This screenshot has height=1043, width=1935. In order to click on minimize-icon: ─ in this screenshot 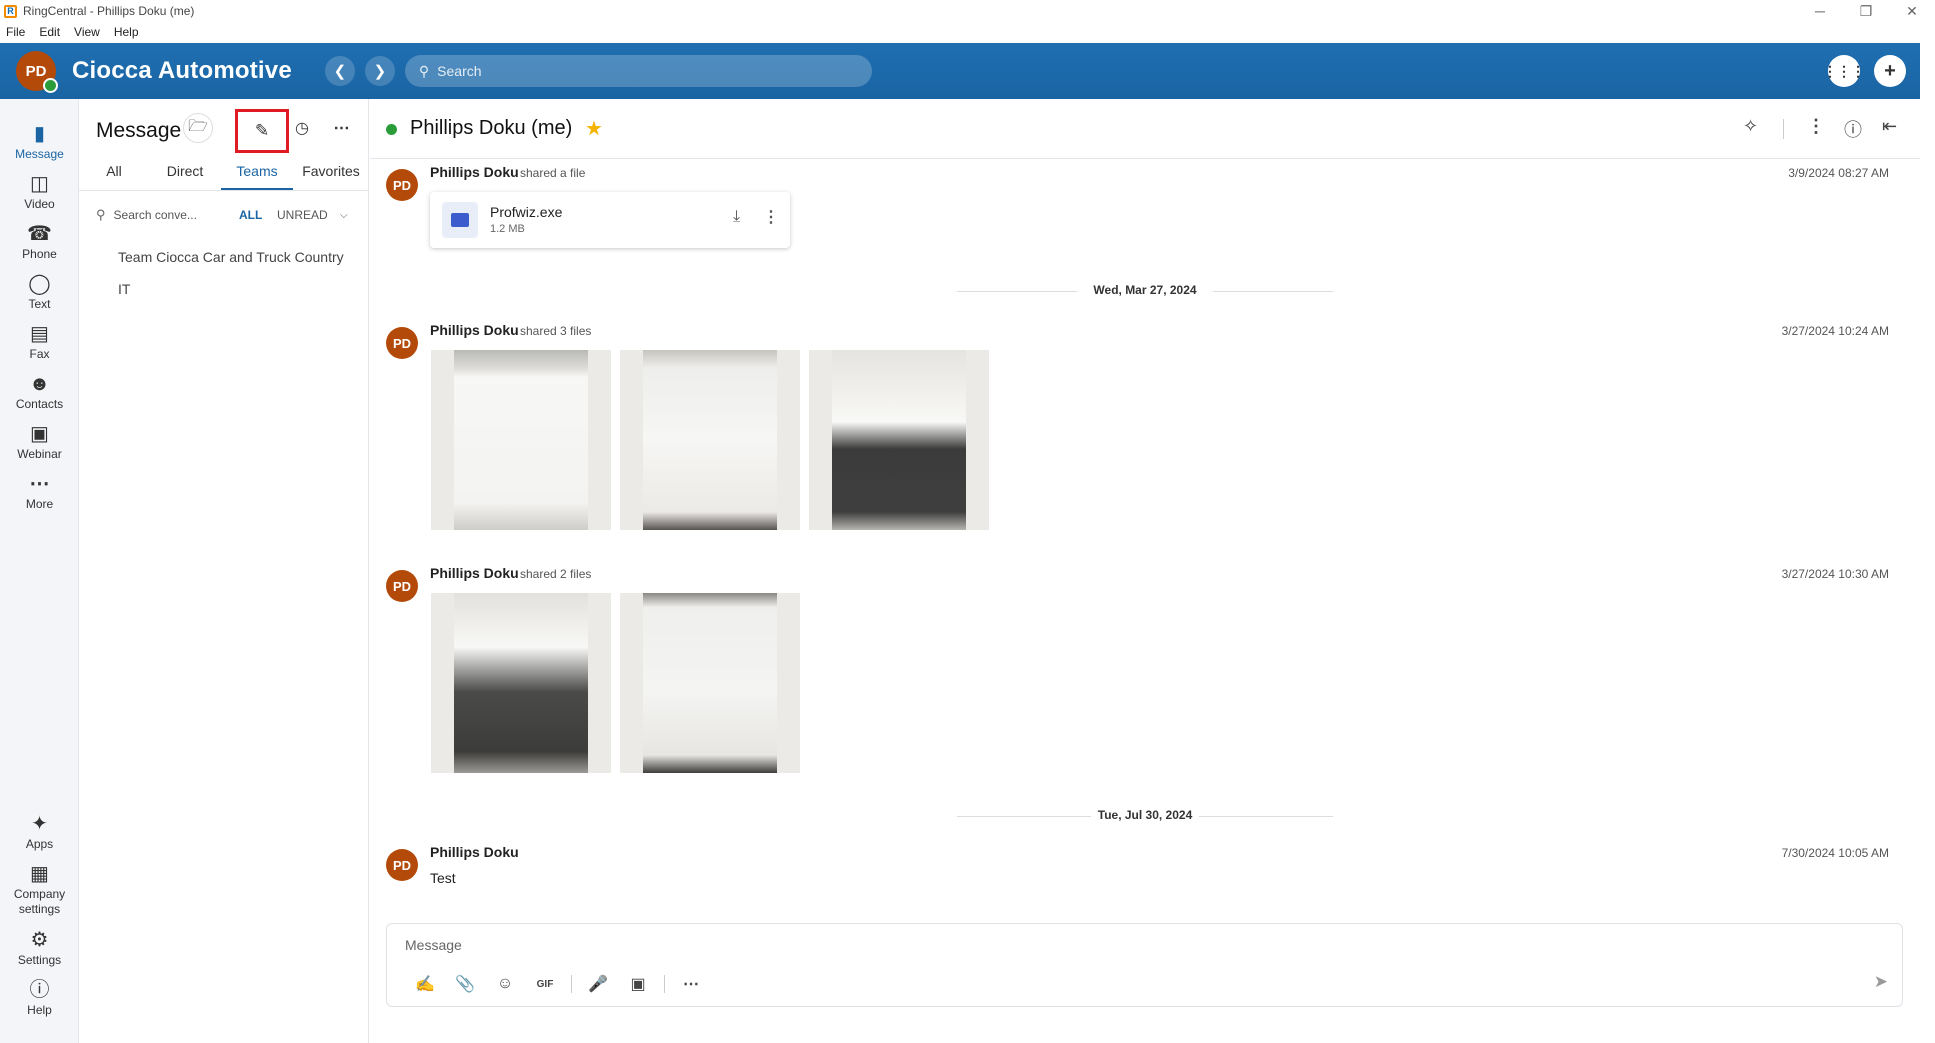, I will do `click(1820, 11)`.